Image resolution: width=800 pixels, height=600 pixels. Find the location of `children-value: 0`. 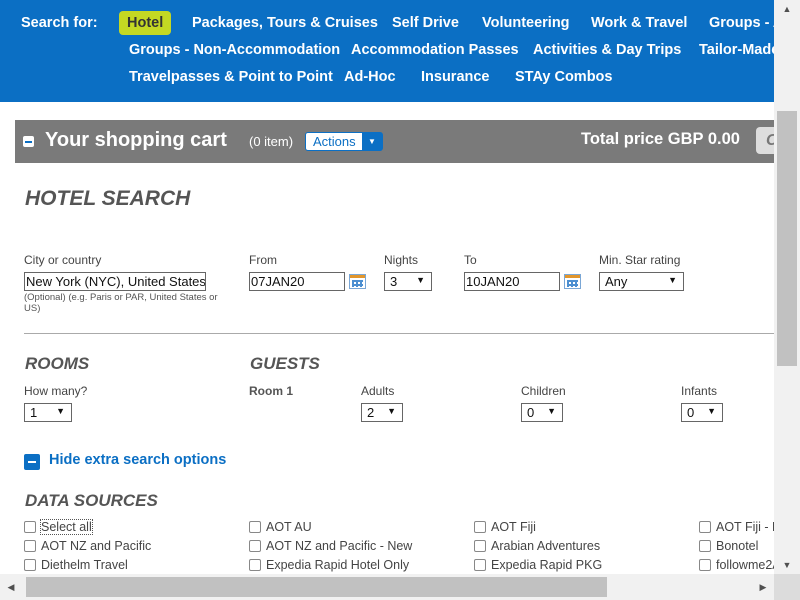

children-value: 0 is located at coordinates (531, 412).